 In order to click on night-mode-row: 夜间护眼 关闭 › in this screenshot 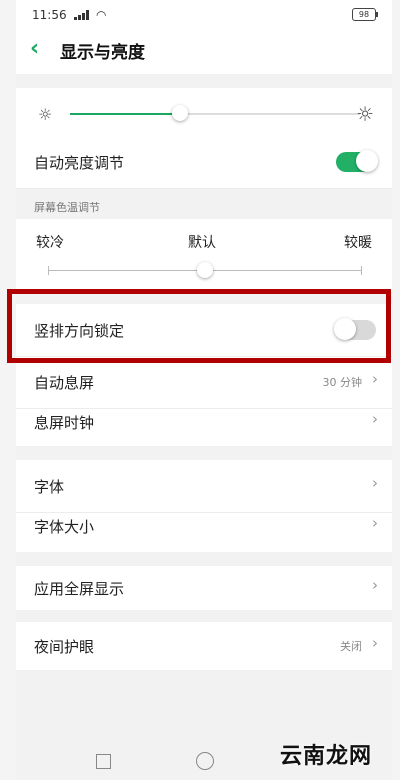, I will do `click(204, 646)`.